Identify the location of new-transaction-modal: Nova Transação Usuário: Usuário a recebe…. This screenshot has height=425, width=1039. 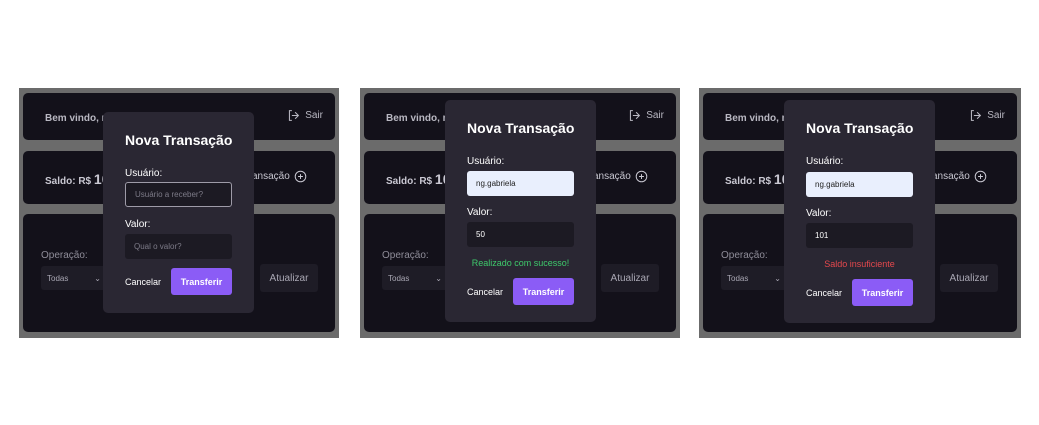
(178, 212).